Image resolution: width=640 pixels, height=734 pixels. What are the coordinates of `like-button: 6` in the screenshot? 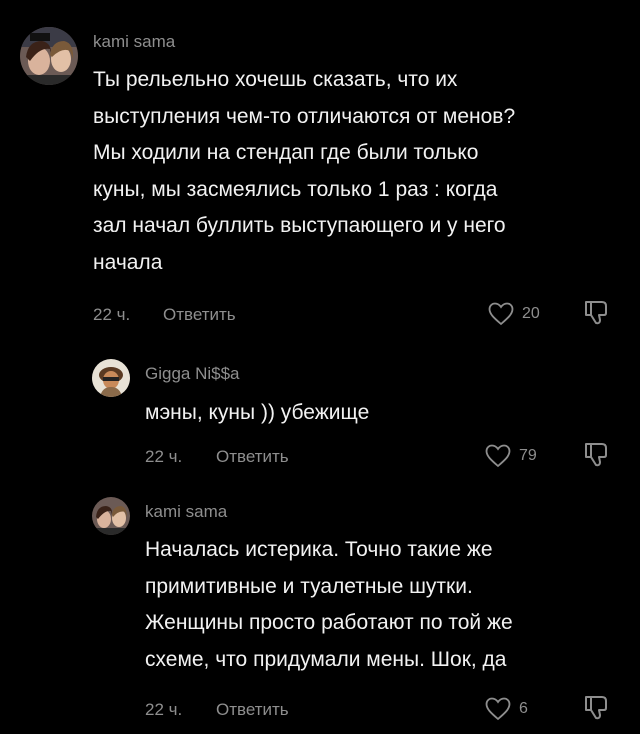 It's located at (506, 709).